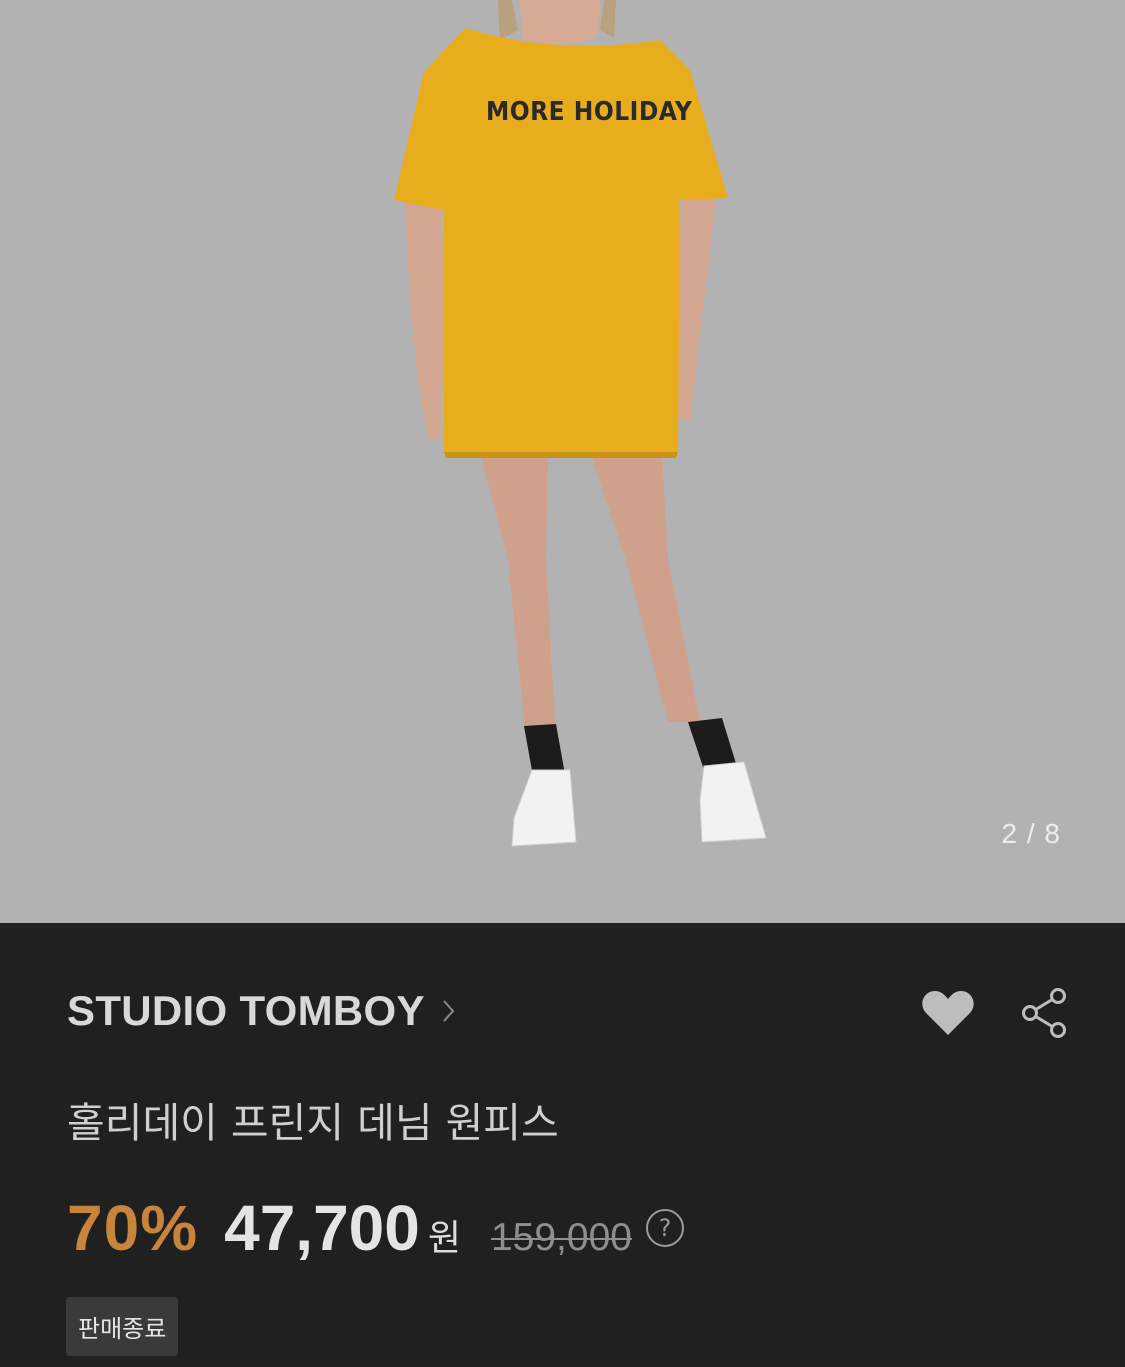 The image size is (1125, 1367). What do you see at coordinates (664, 1228) in the screenshot?
I see `price-help-icon: ?` at bounding box center [664, 1228].